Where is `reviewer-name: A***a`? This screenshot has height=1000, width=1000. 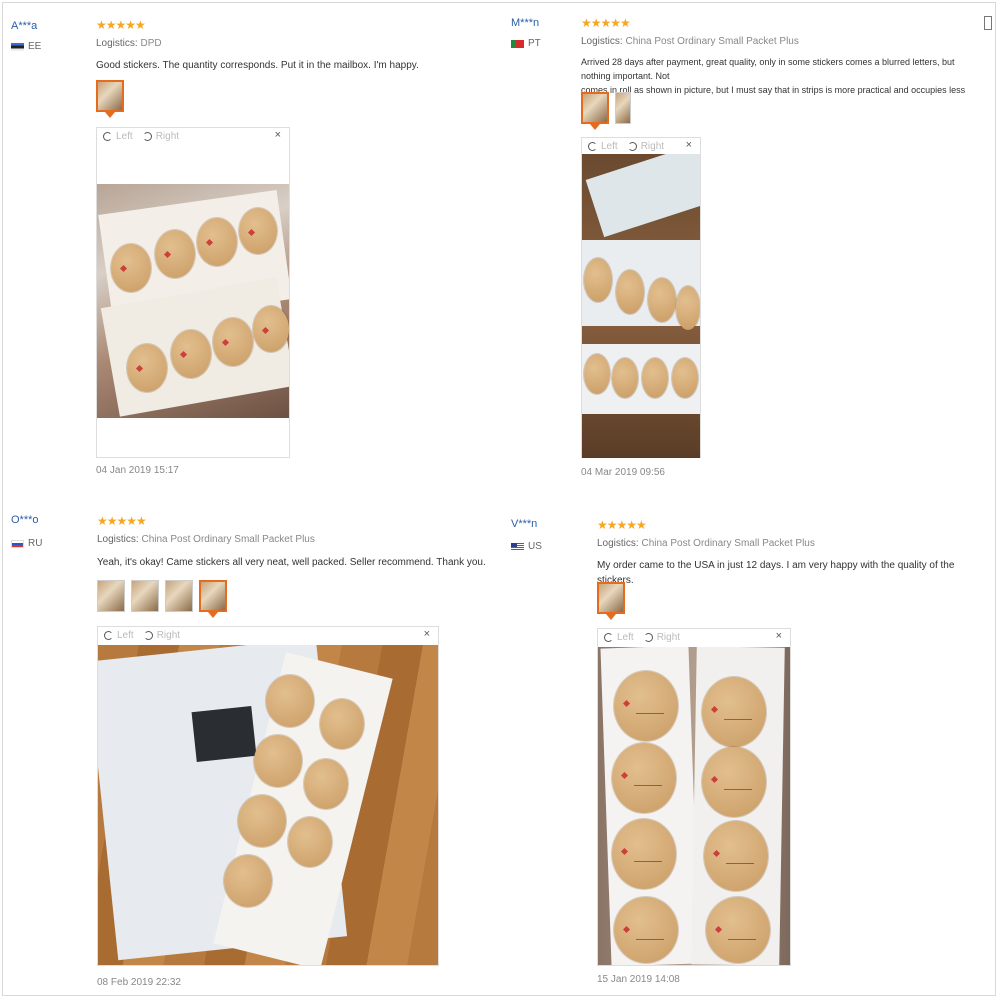 reviewer-name: A***a is located at coordinates (24, 26).